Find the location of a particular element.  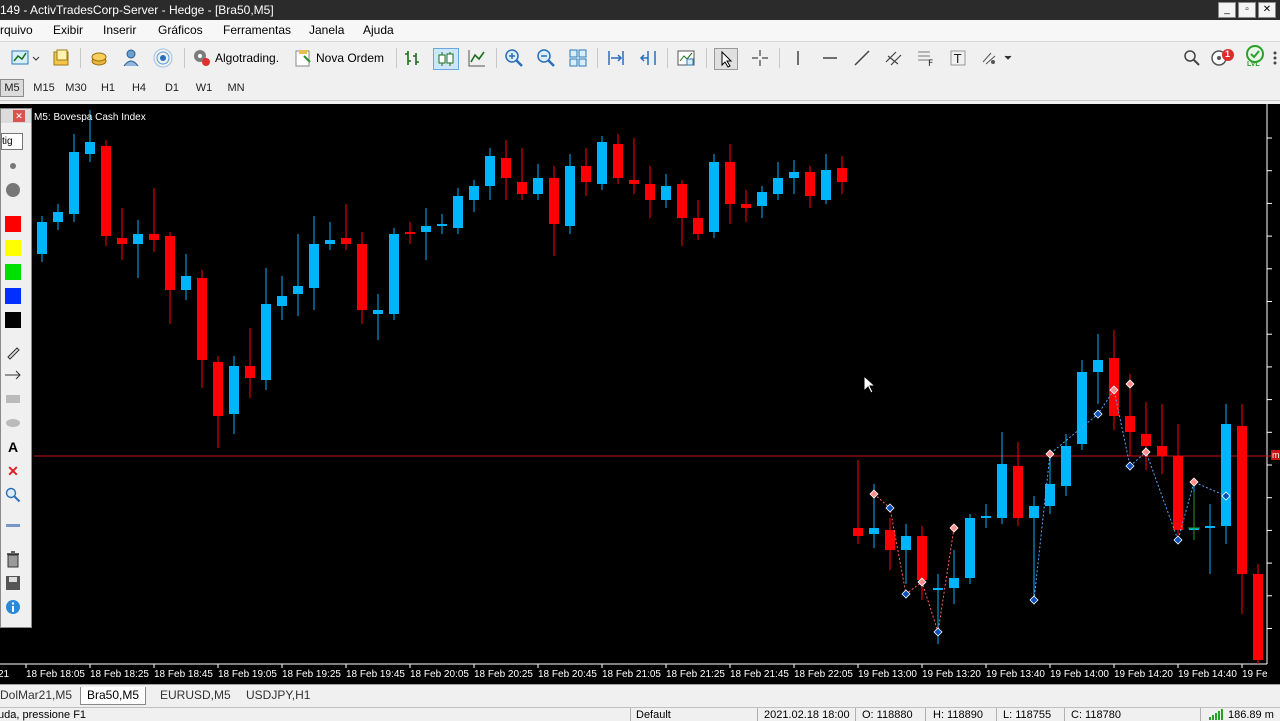

horizontal-line-button is located at coordinates (830, 58).